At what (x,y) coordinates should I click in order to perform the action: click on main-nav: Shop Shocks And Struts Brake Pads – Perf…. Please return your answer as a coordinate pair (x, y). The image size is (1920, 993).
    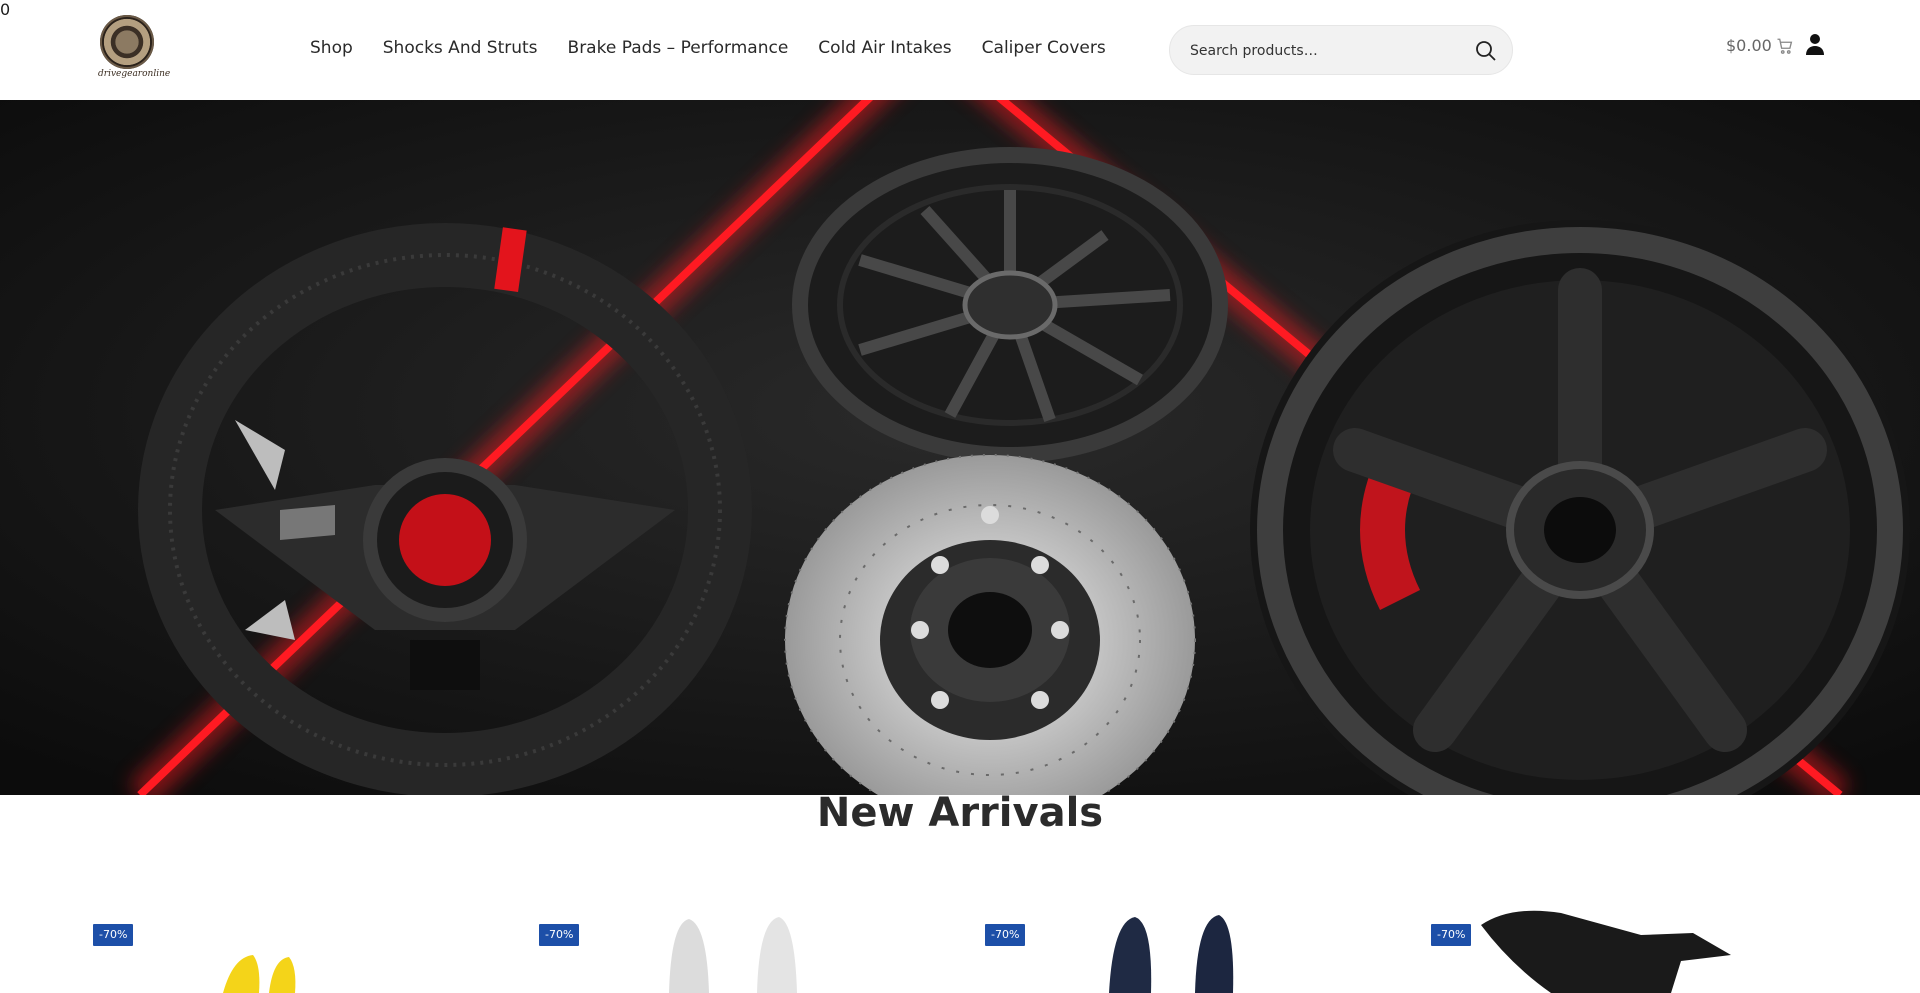
    Looking at the image, I should click on (723, 48).